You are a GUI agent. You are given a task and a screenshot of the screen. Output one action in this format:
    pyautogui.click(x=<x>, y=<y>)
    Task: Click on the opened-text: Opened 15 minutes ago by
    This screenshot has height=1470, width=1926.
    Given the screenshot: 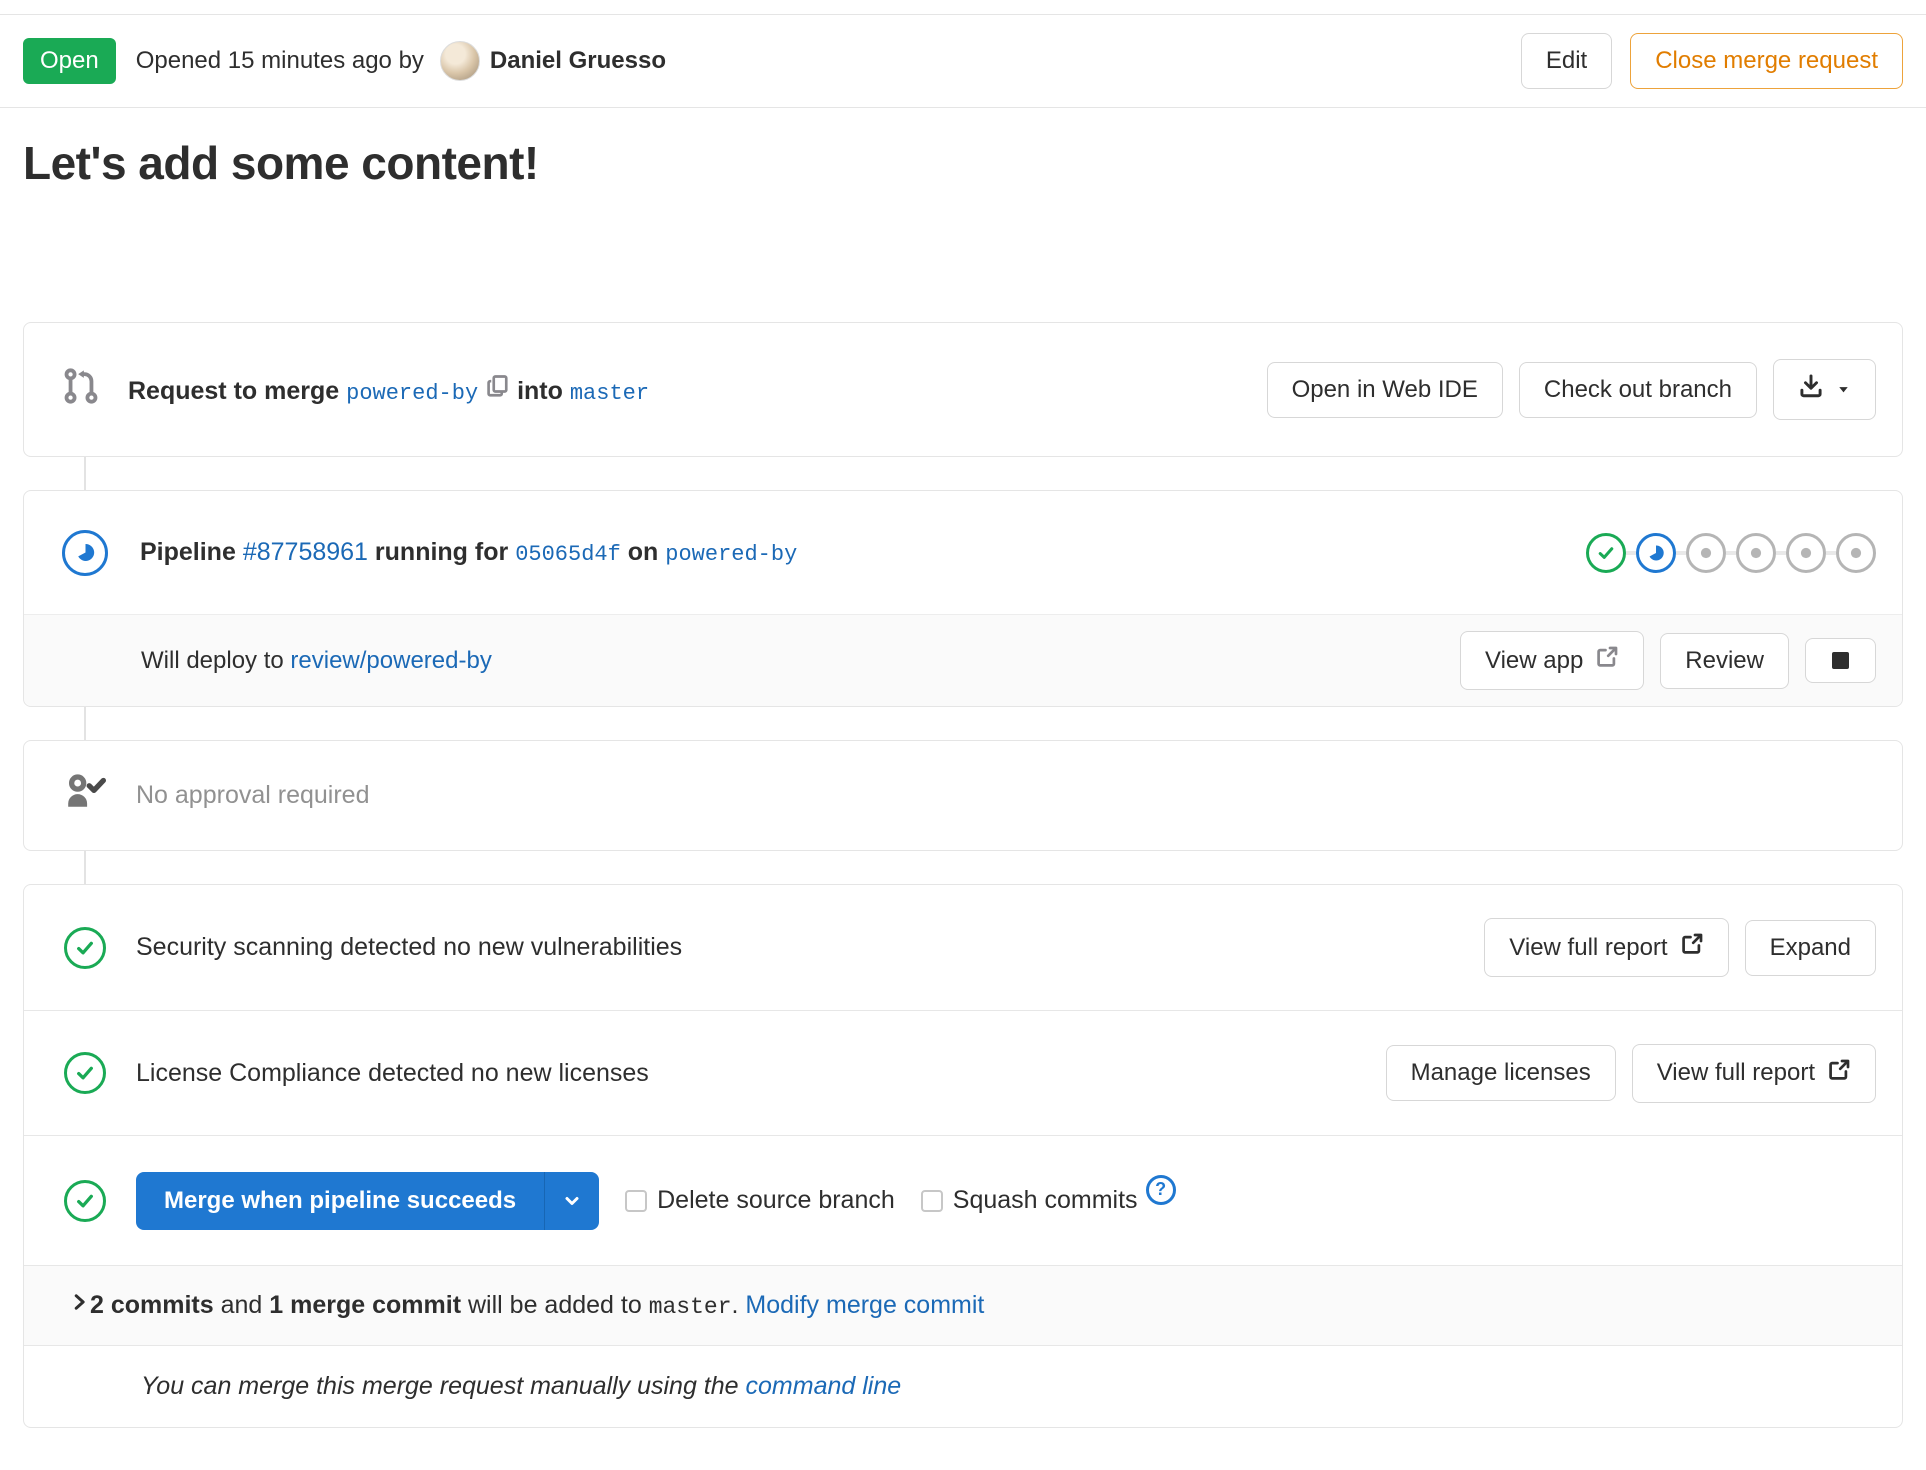 What is the action you would take?
    pyautogui.click(x=279, y=60)
    